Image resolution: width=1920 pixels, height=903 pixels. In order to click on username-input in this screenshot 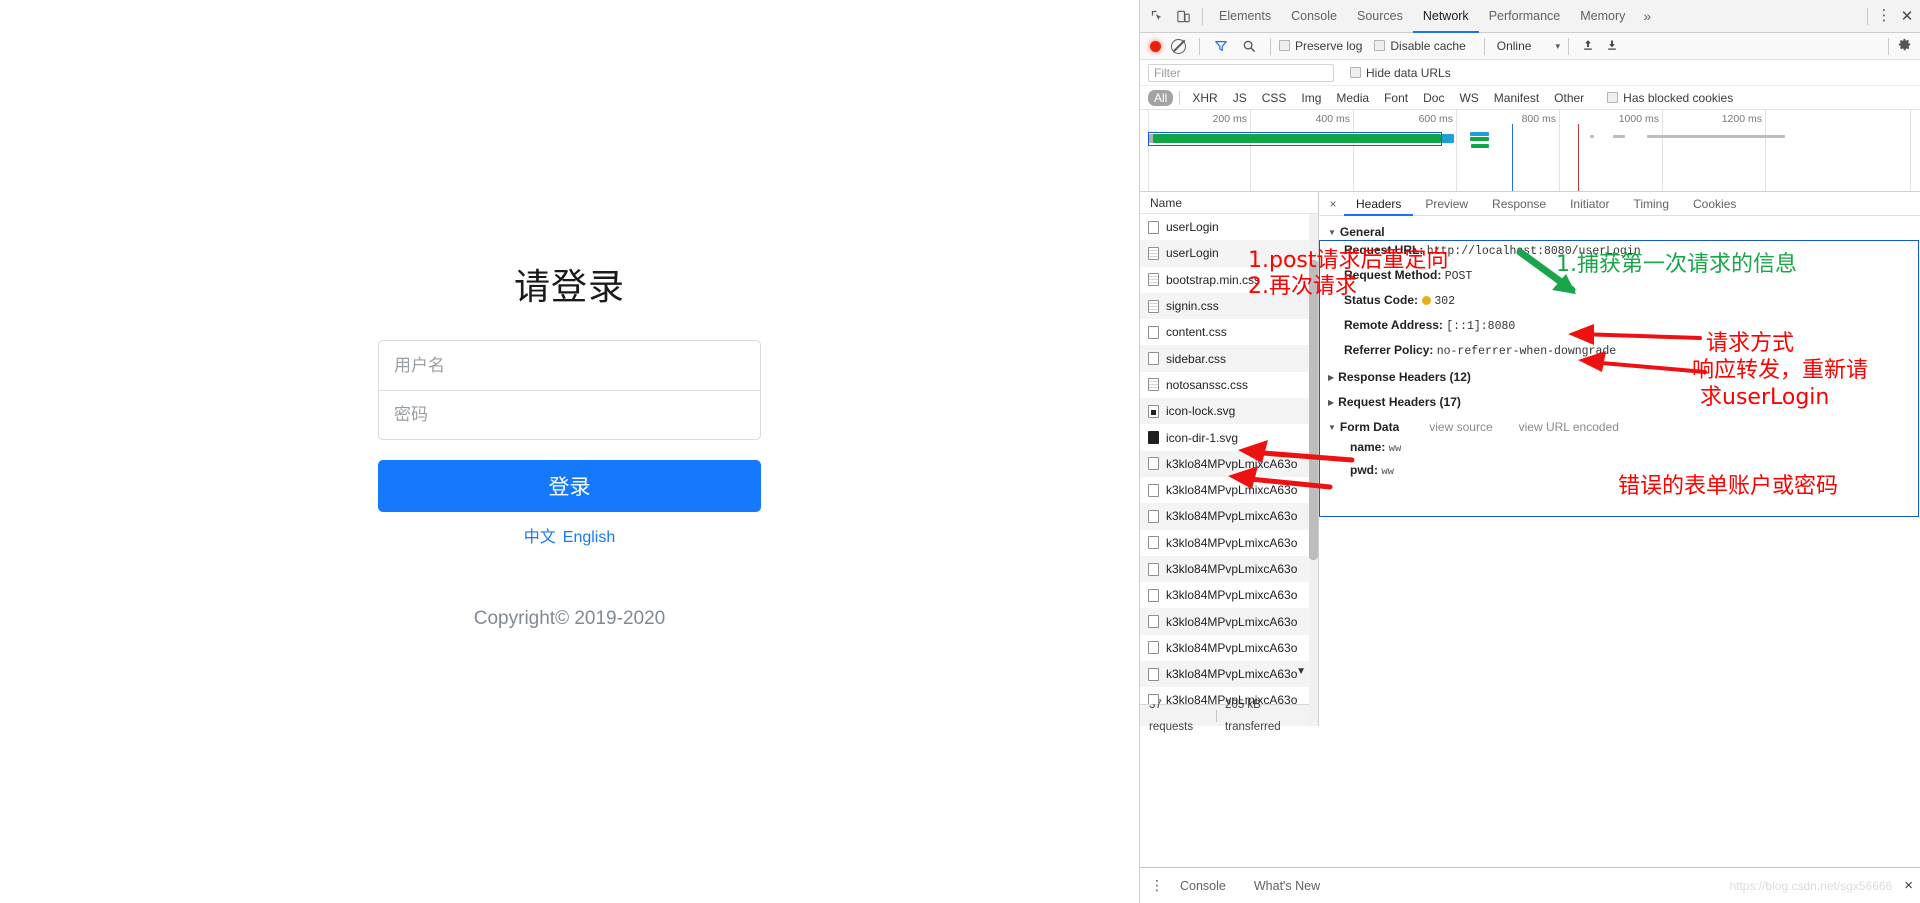, I will do `click(569, 365)`.